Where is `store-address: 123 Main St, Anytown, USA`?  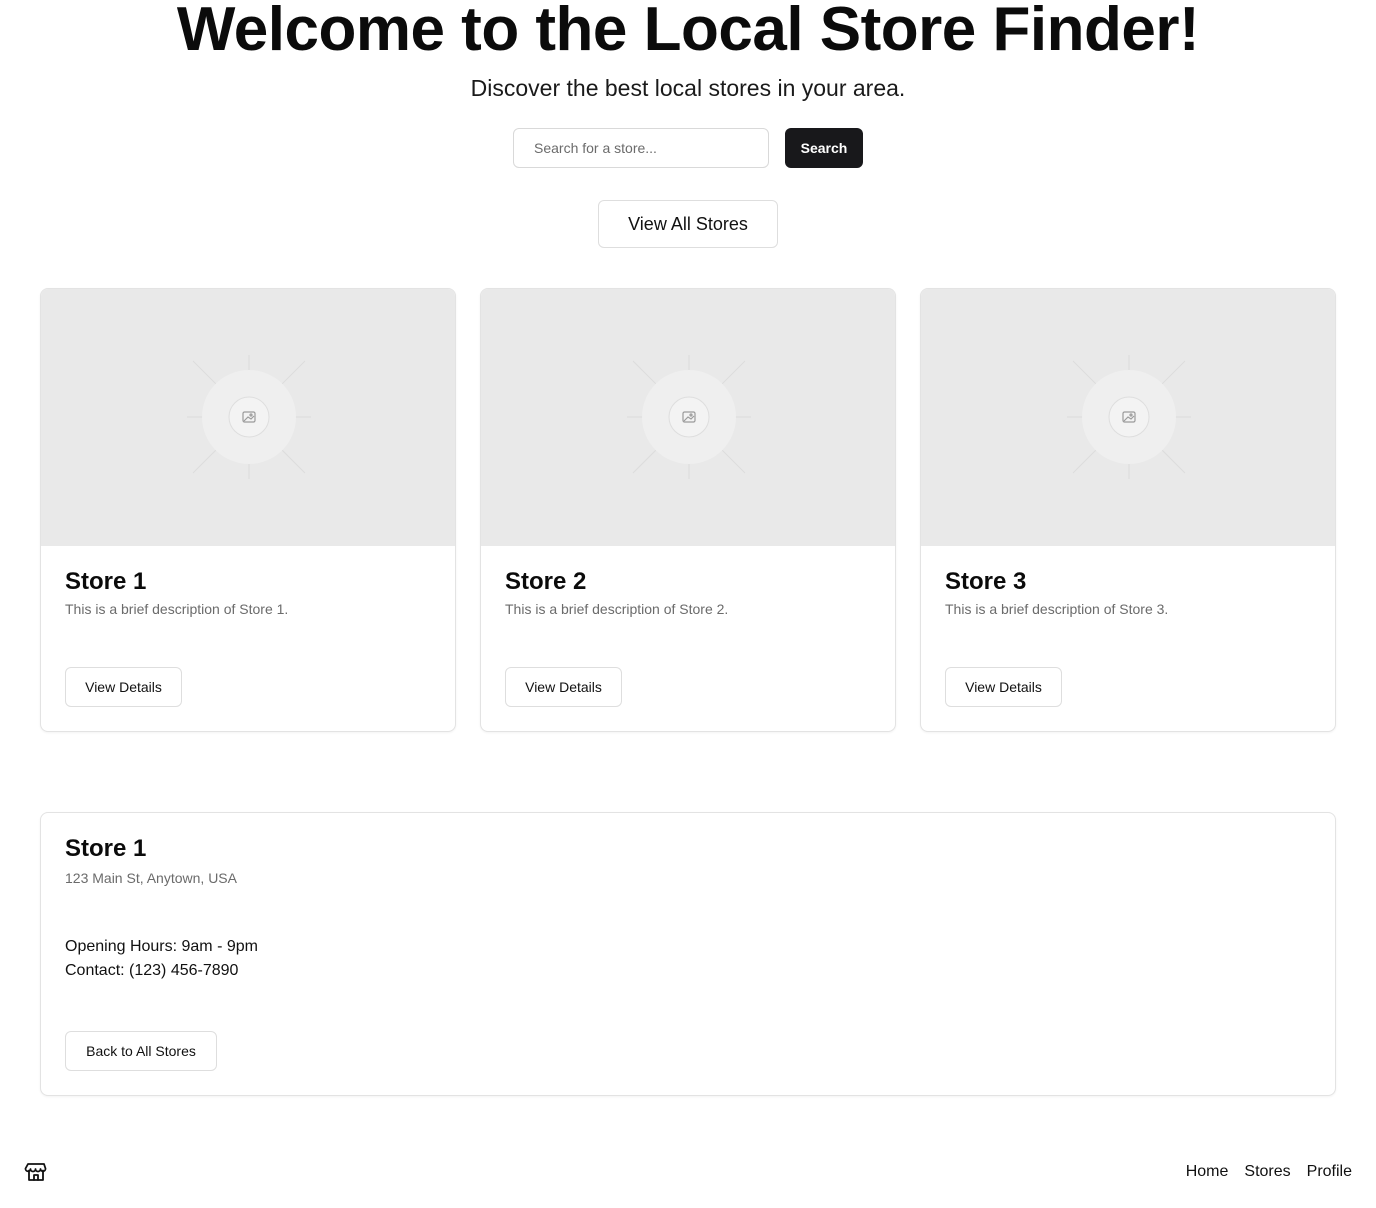 store-address: 123 Main St, Anytown, USA is located at coordinates (151, 878).